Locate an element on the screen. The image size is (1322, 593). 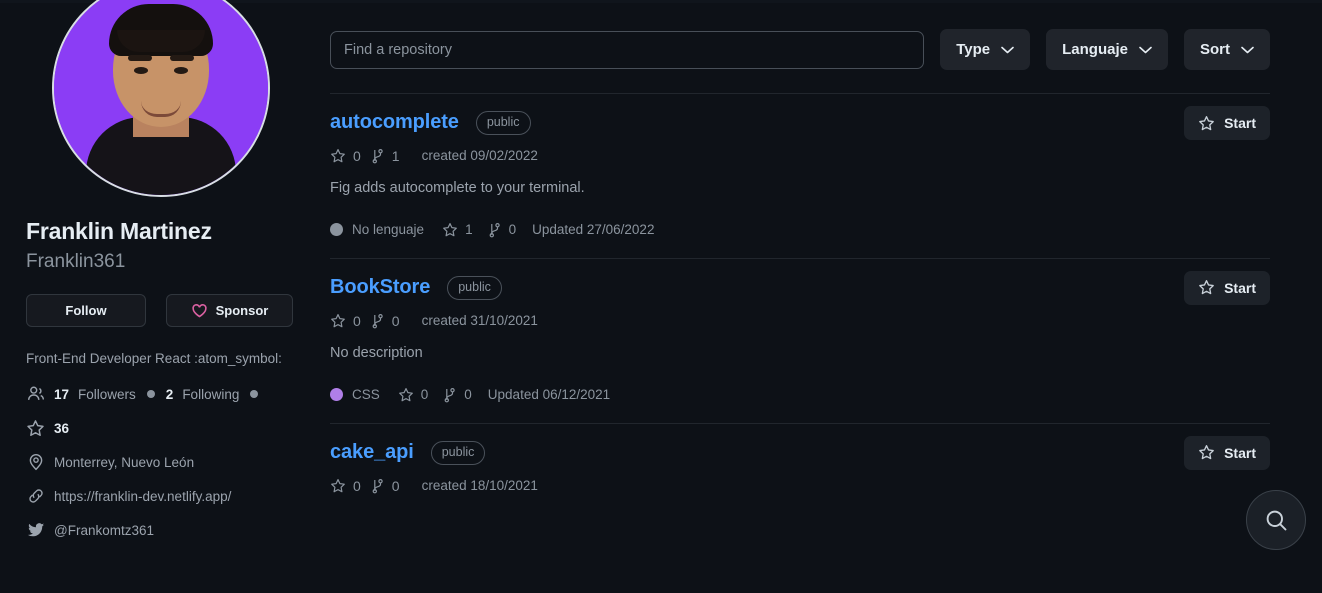
type-filter-dropdown: Type is located at coordinates (985, 49).